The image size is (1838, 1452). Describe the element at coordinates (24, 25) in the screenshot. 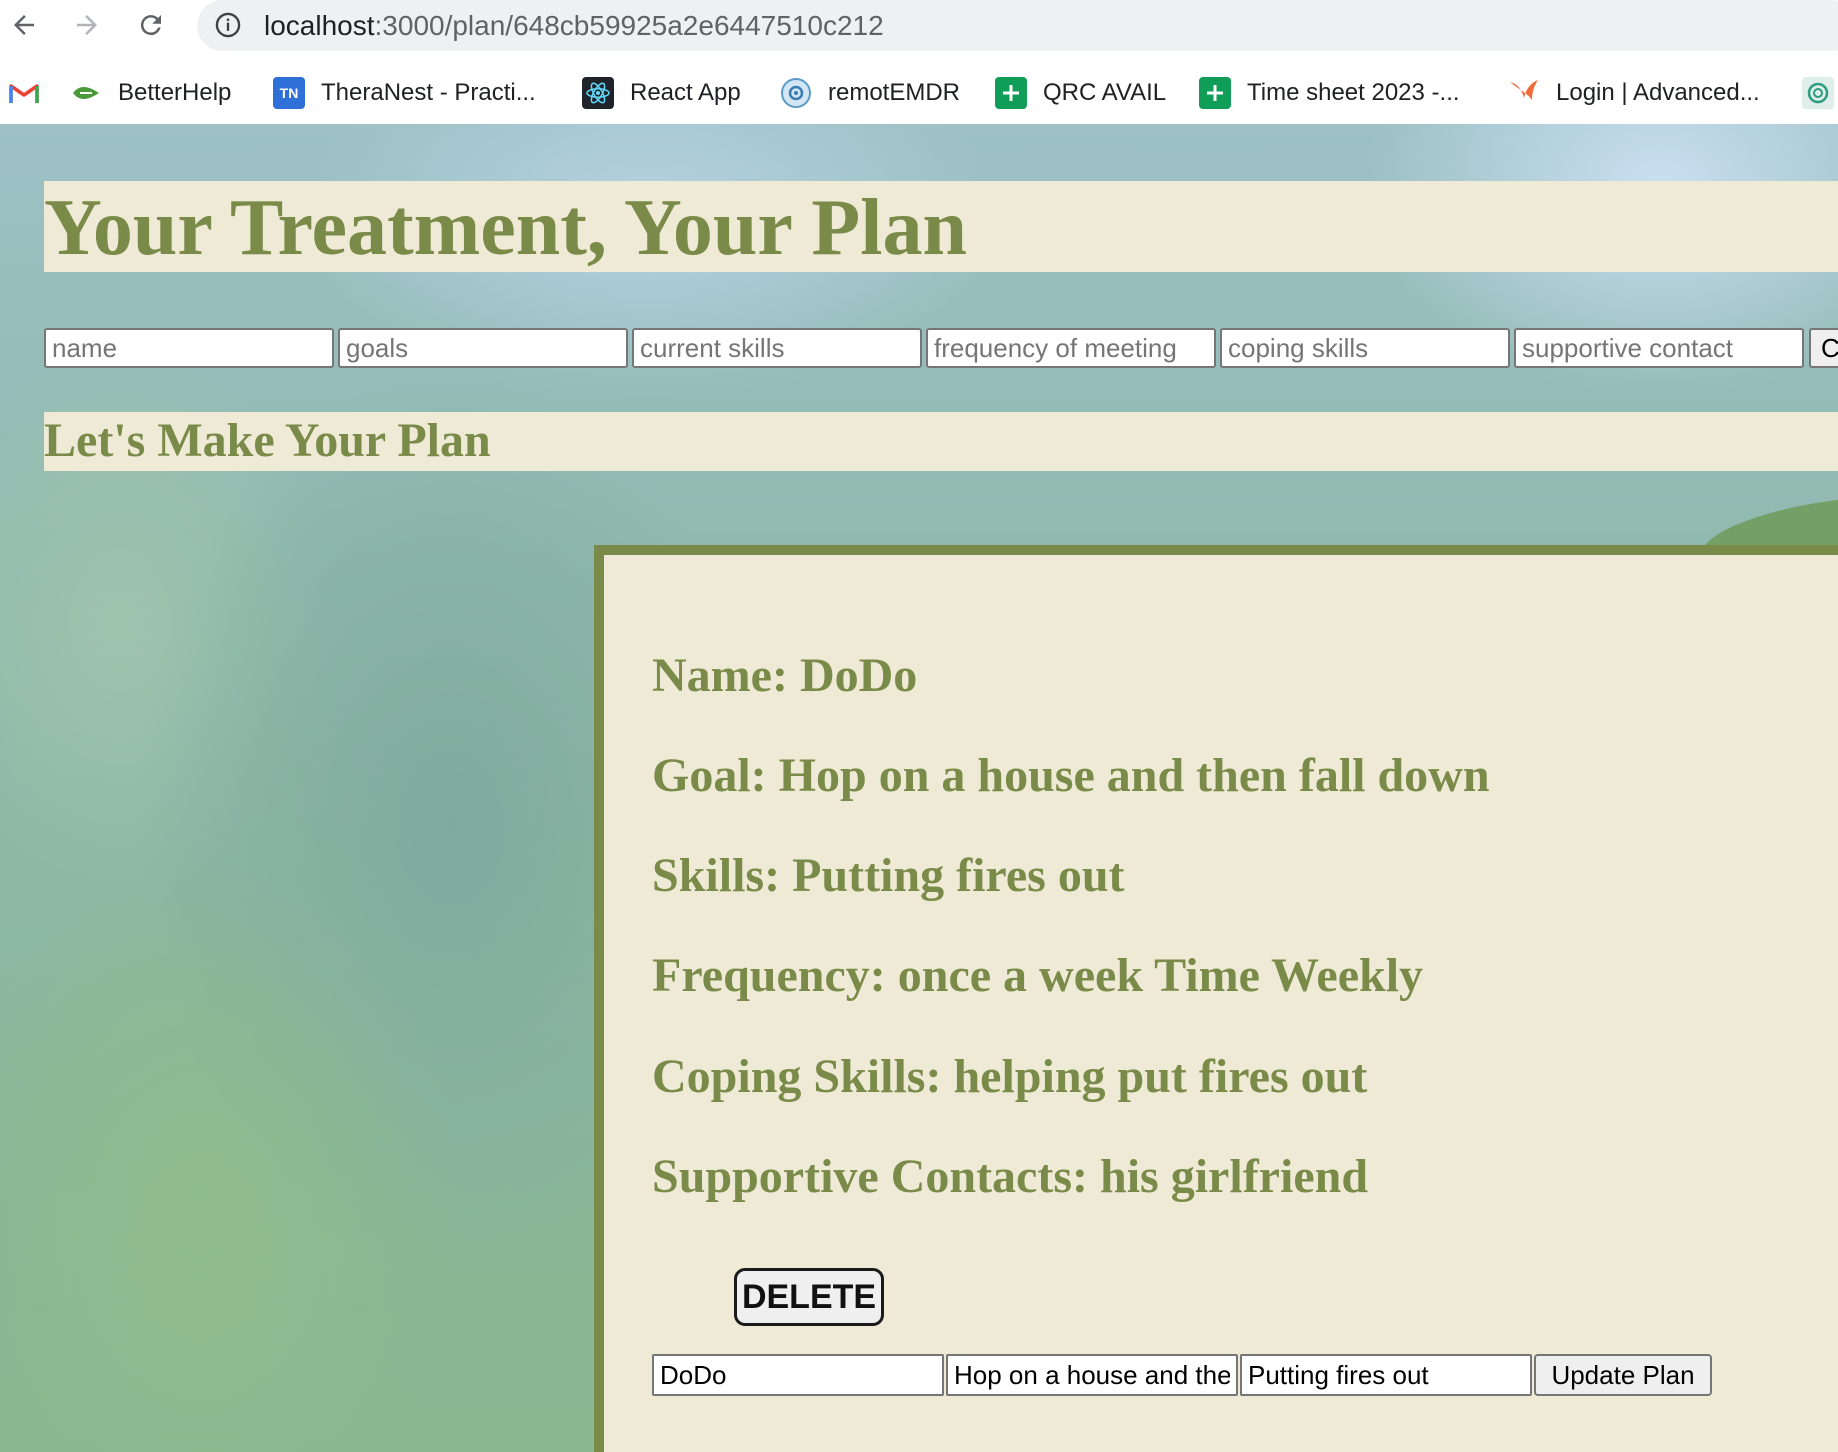

I see `back-arrow-icon` at that location.